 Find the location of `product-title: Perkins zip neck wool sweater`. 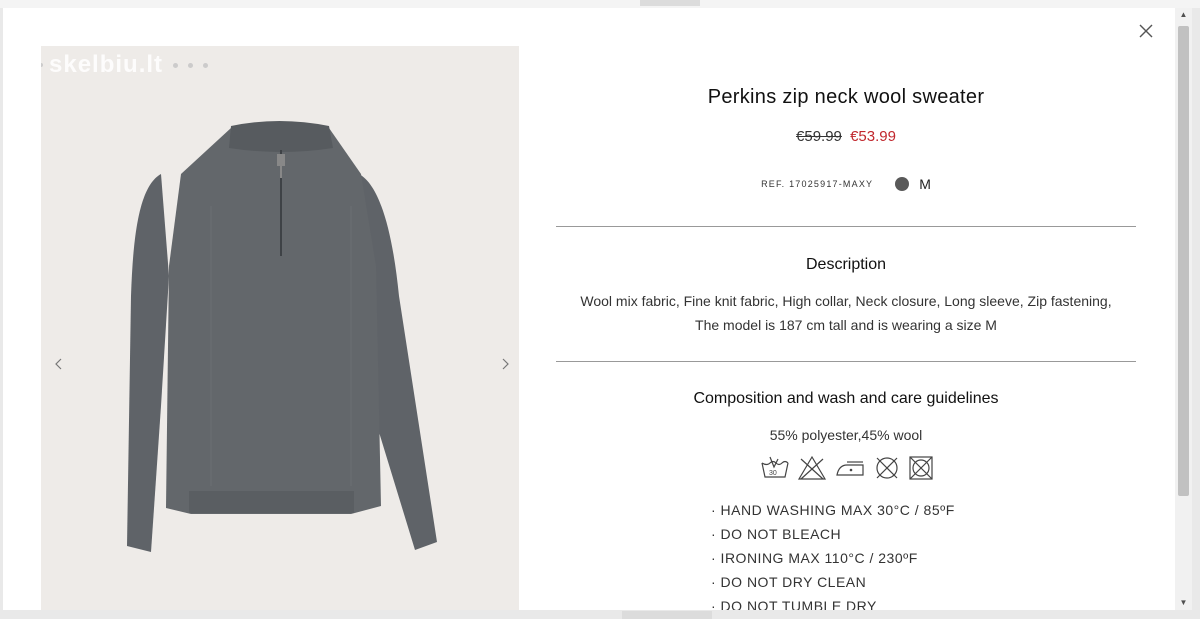

product-title: Perkins zip neck wool sweater is located at coordinates (846, 97).